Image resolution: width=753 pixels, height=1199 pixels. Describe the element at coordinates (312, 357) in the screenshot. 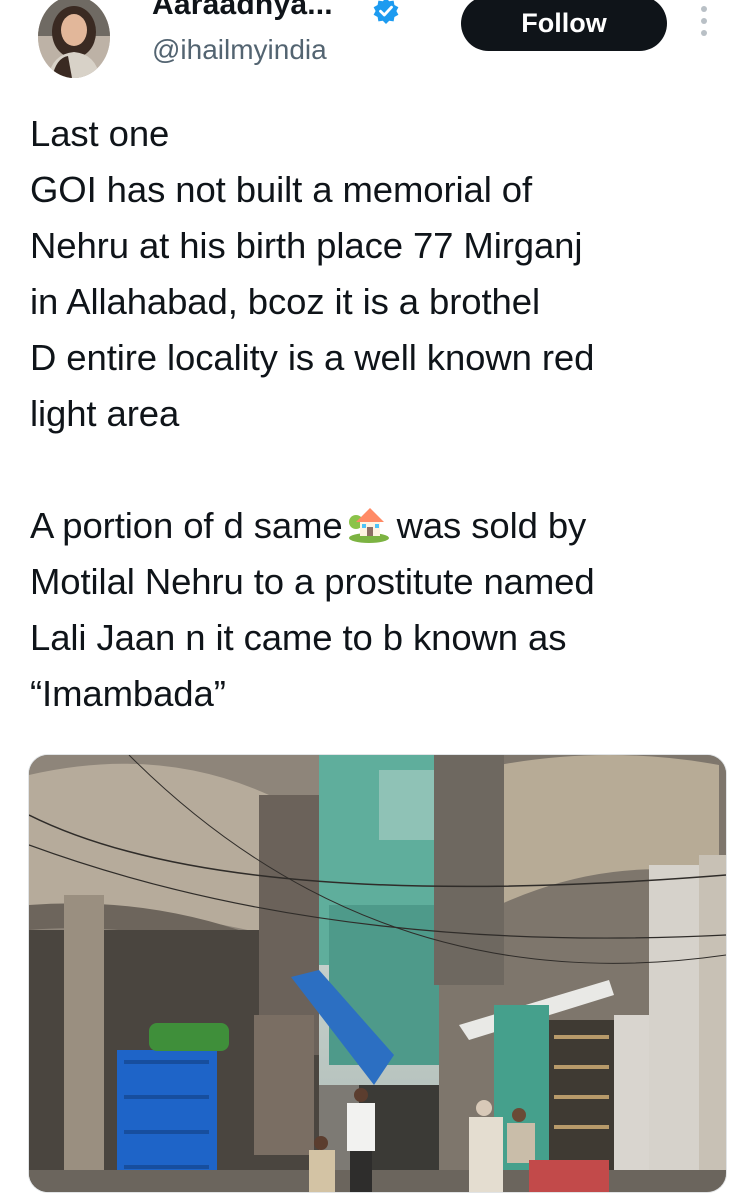

I see `tweet-line: D entire locality is a well known red` at that location.